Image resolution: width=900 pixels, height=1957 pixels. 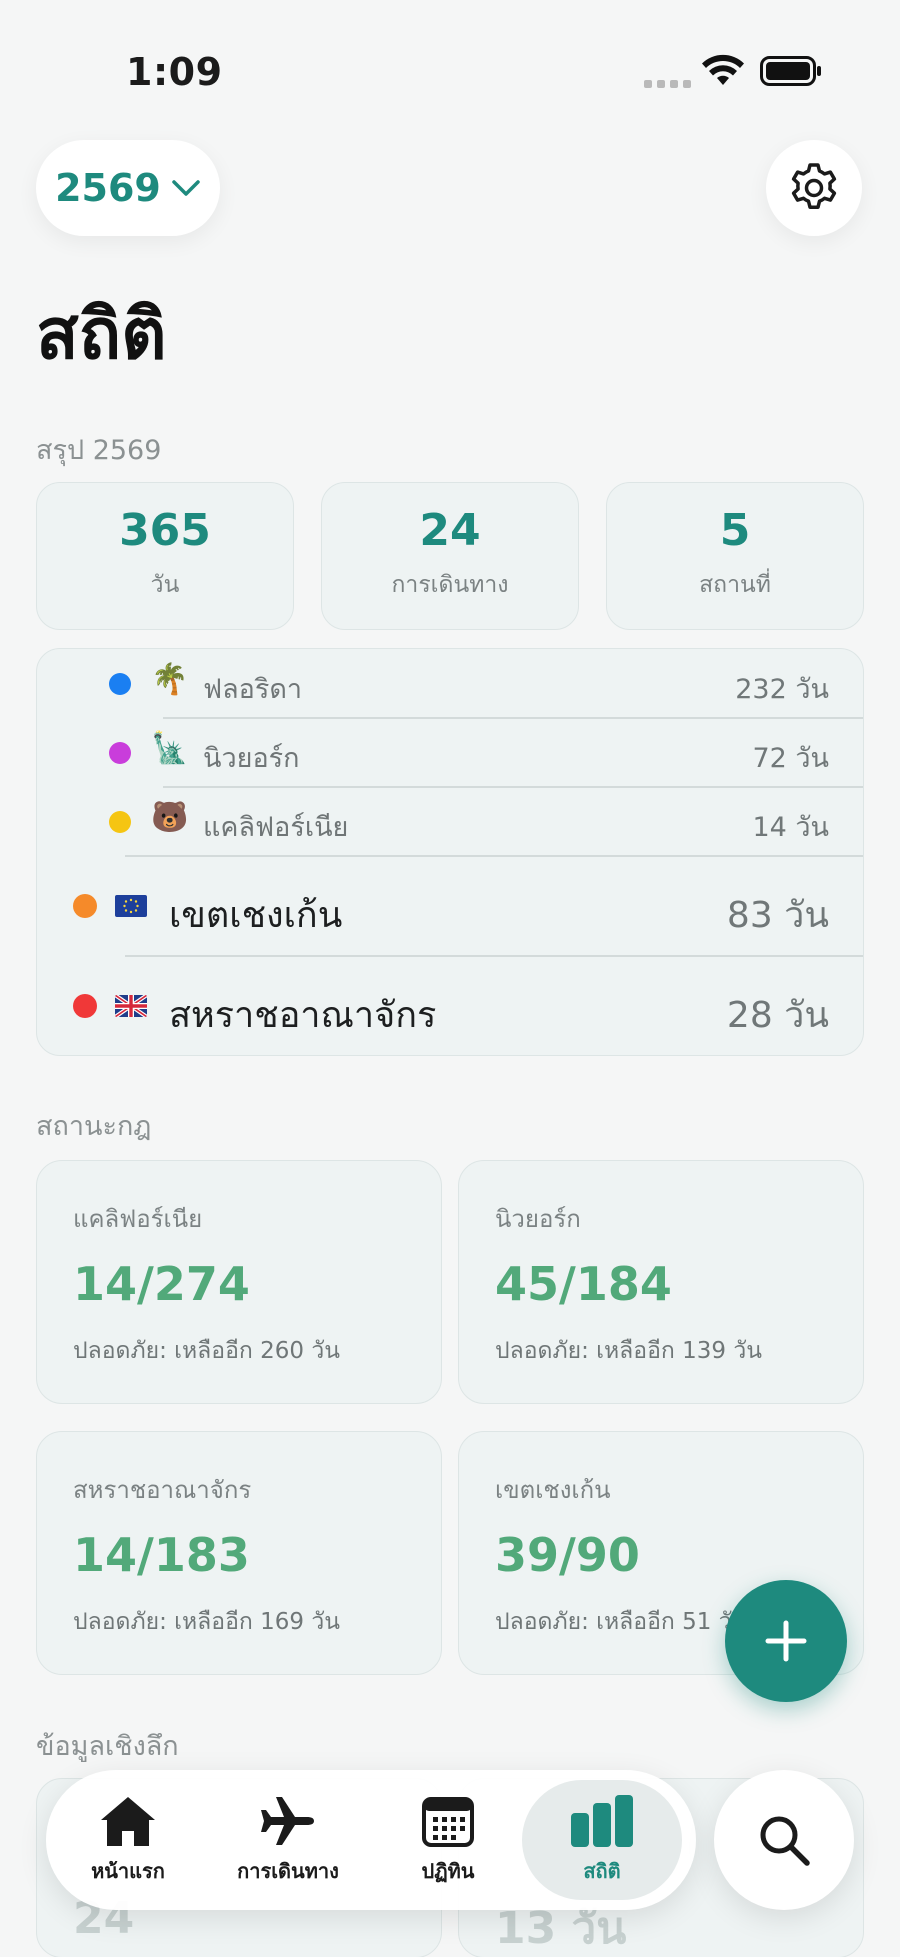 I want to click on settings-button, so click(x=814, y=188).